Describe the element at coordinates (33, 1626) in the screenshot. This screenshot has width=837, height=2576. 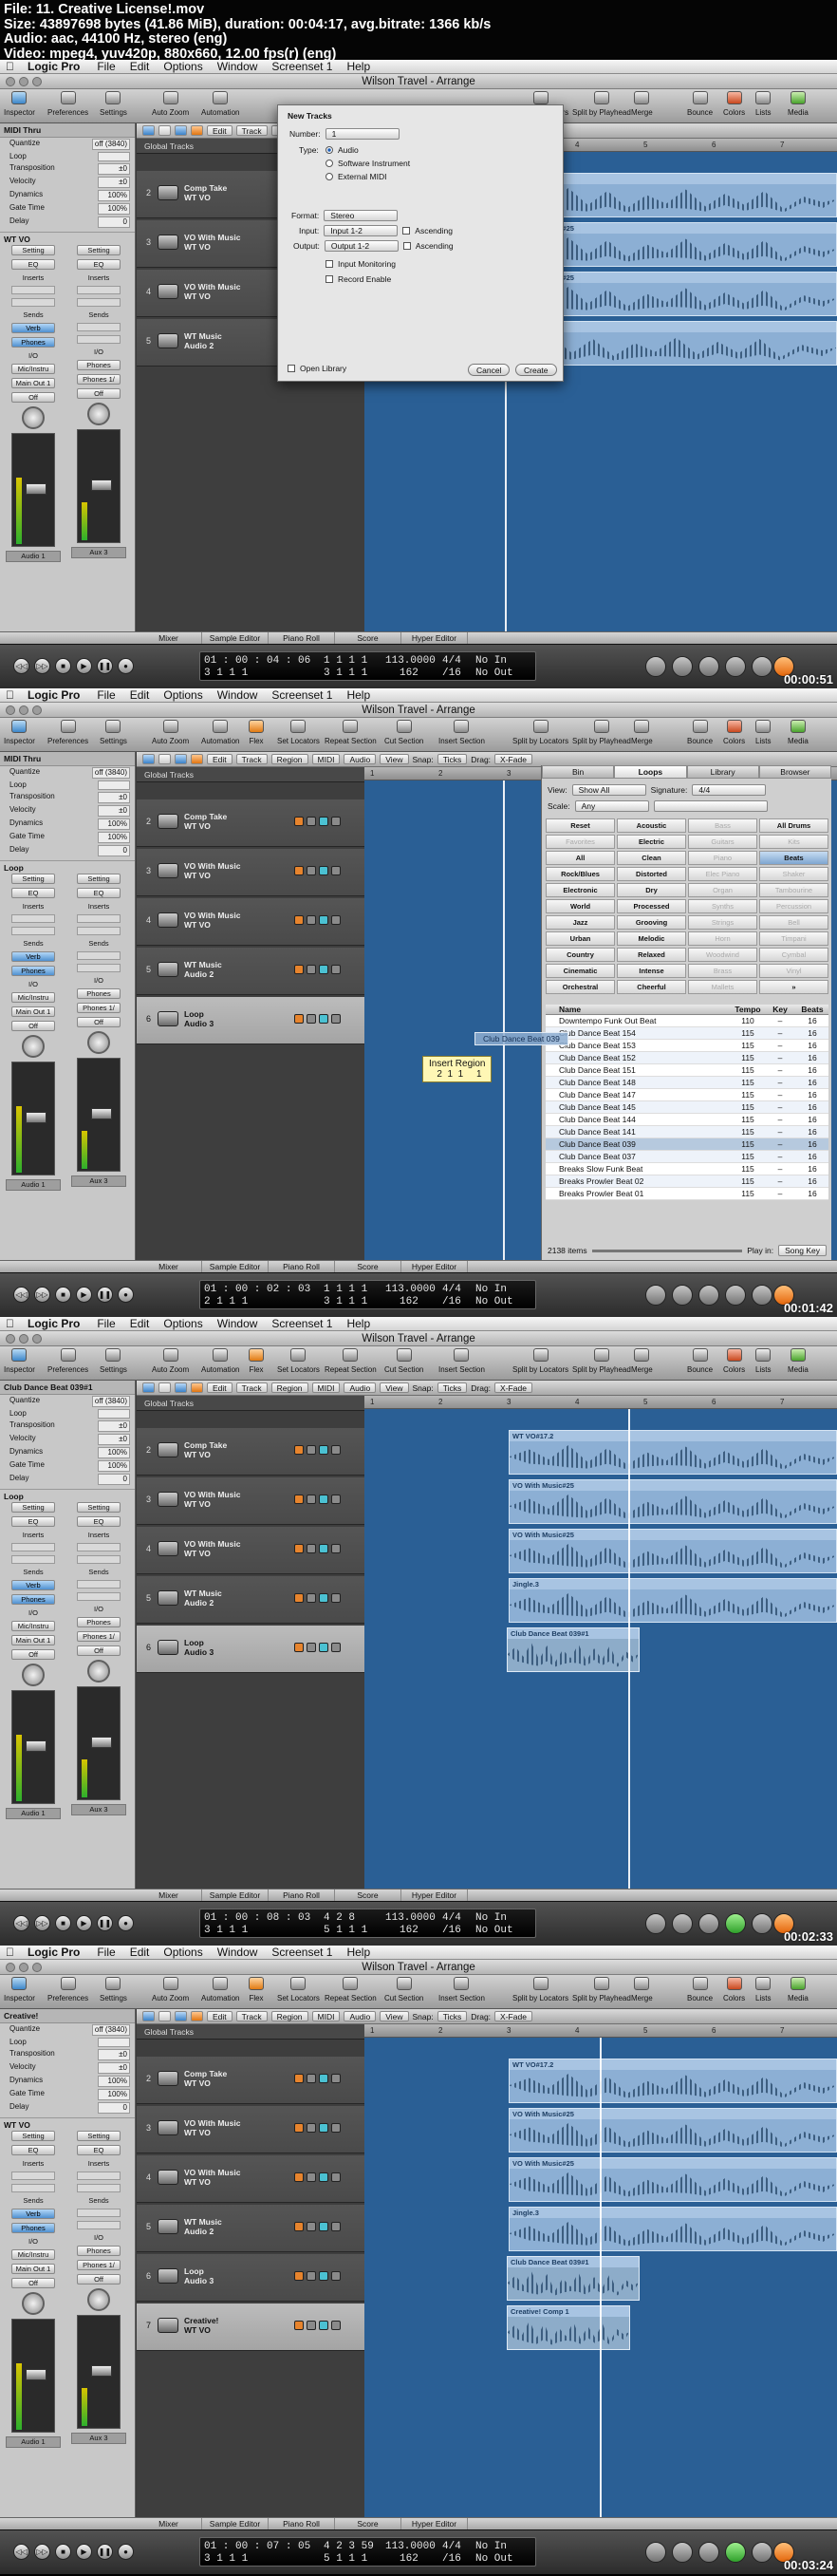
I see `input-slot: Mic/Instru` at that location.